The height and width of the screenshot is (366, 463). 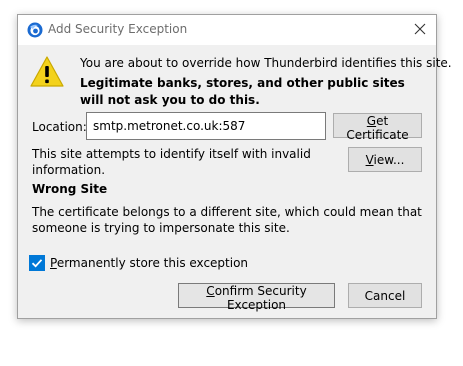 I want to click on permanent-checkbox, so click(x=37, y=263).